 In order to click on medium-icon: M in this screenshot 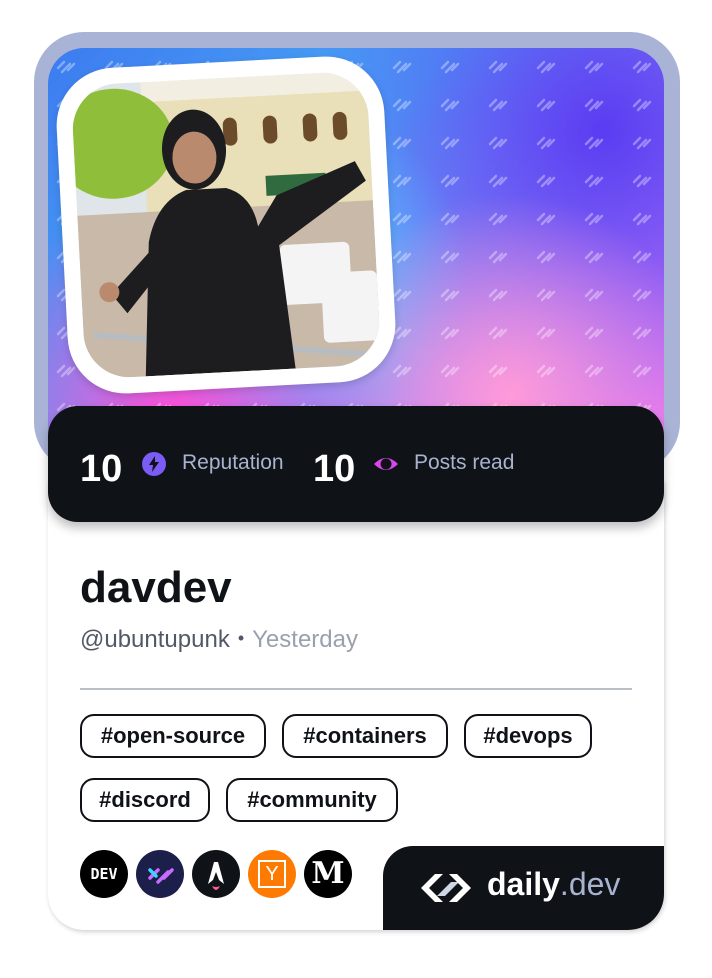, I will do `click(328, 874)`.